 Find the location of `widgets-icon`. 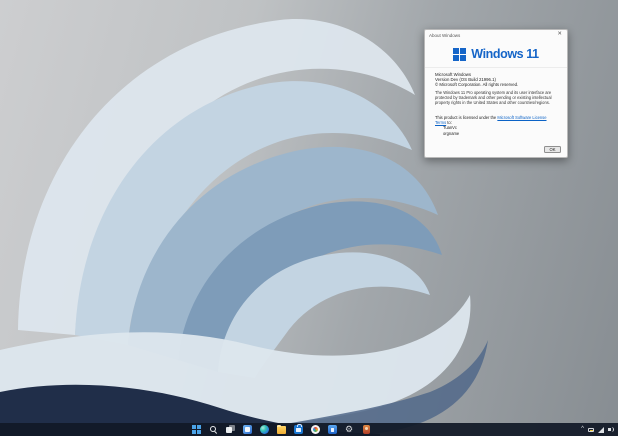

widgets-icon is located at coordinates (247, 429).